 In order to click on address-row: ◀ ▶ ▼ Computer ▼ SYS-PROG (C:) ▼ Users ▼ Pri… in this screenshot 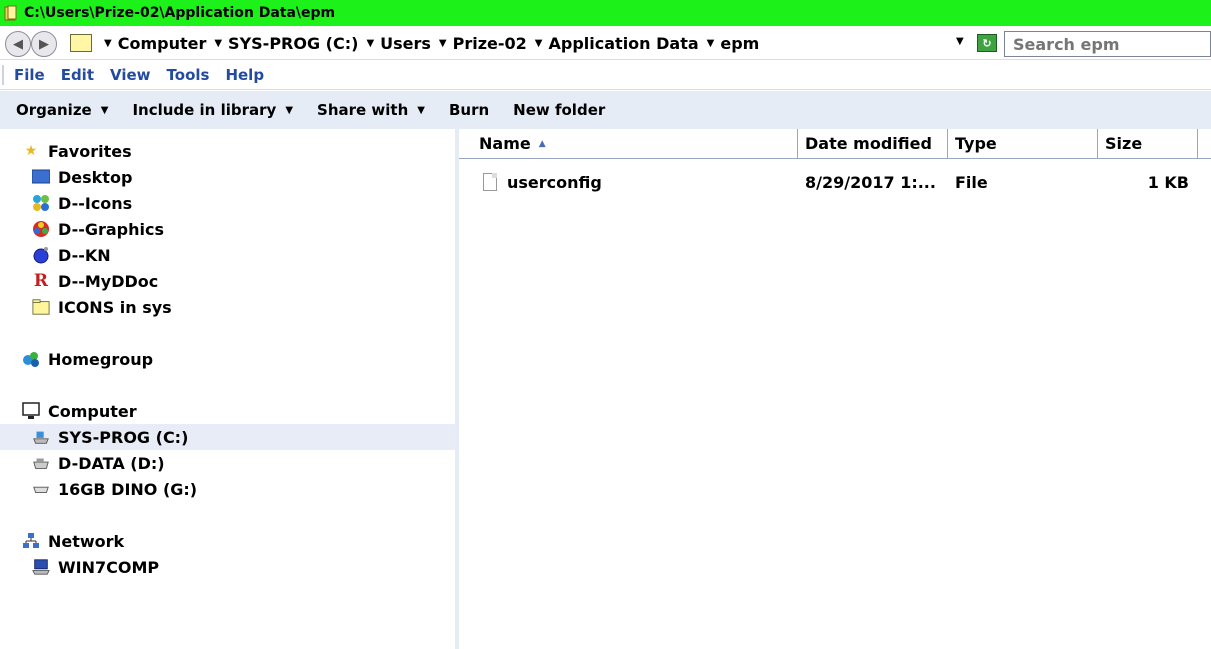, I will do `click(605, 43)`.